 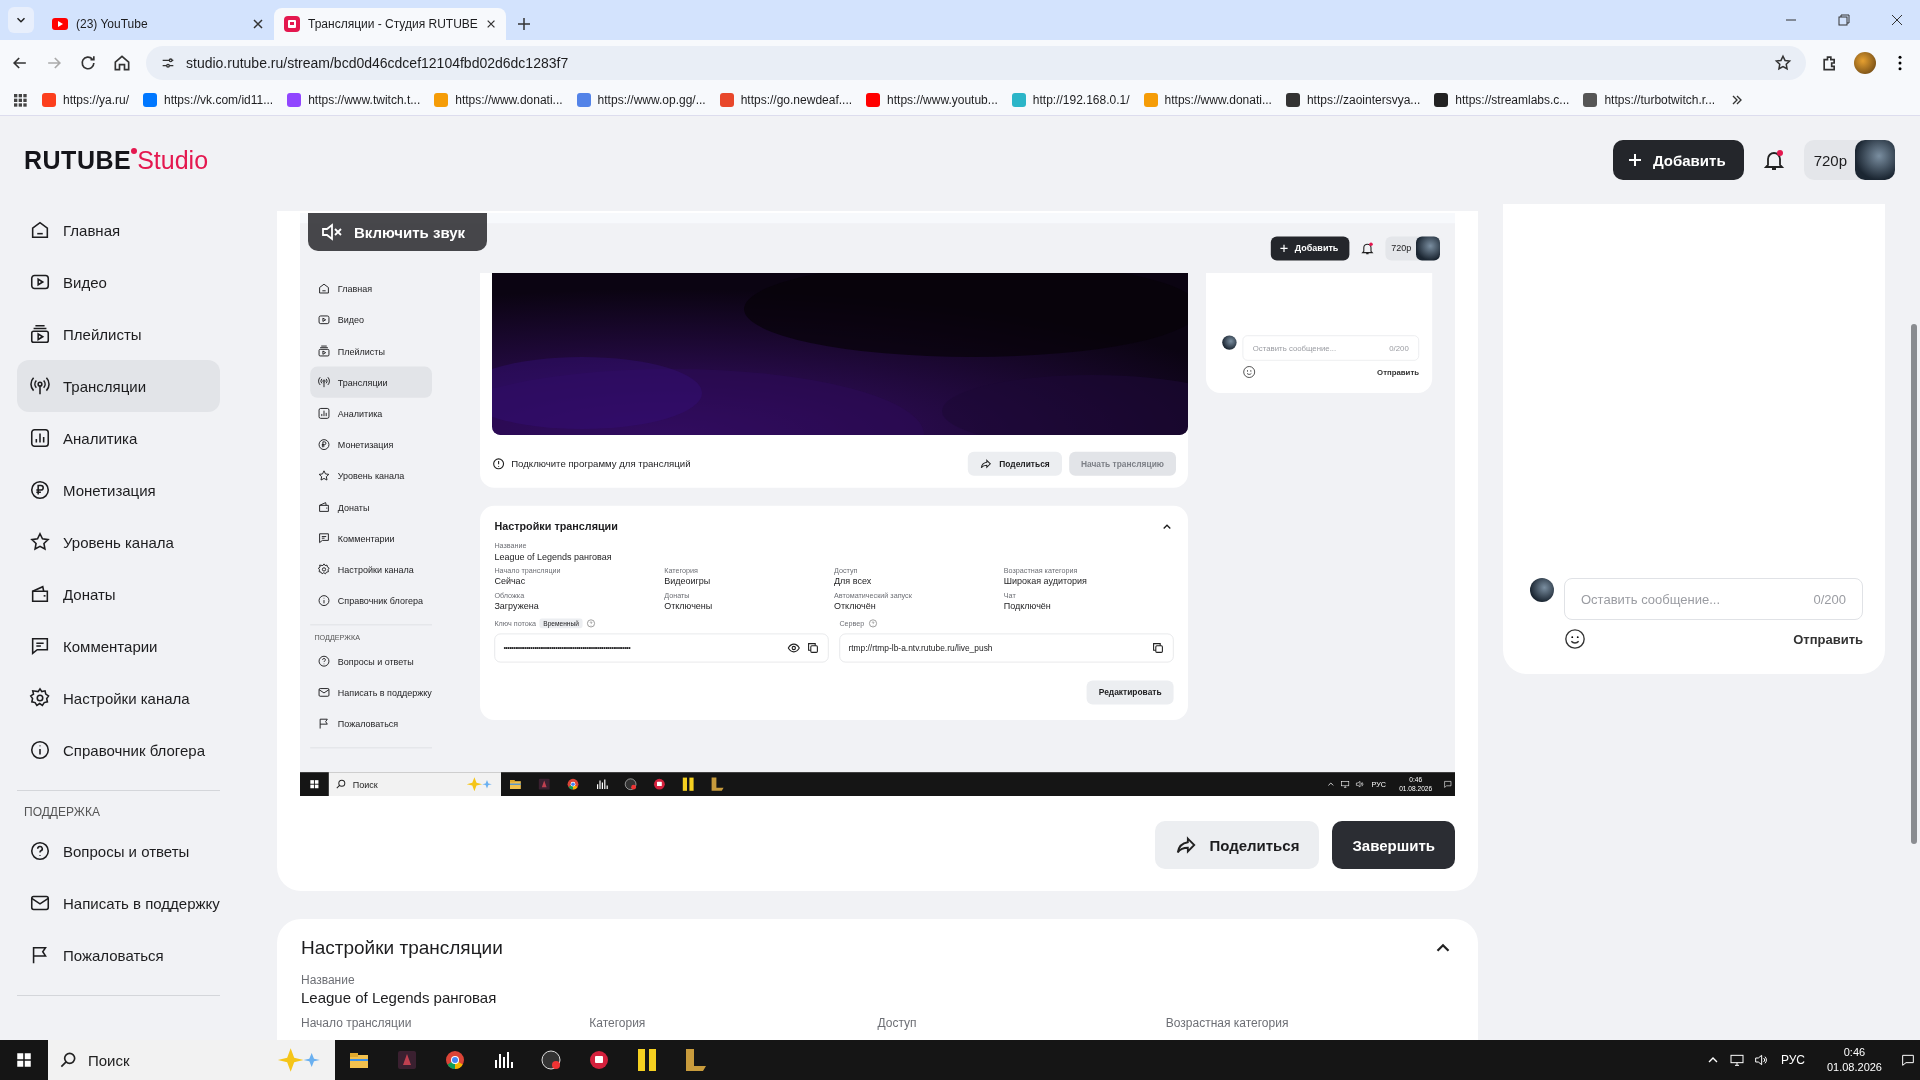 What do you see at coordinates (1130, 692) in the screenshot?
I see `edit-button: Редактировать` at bounding box center [1130, 692].